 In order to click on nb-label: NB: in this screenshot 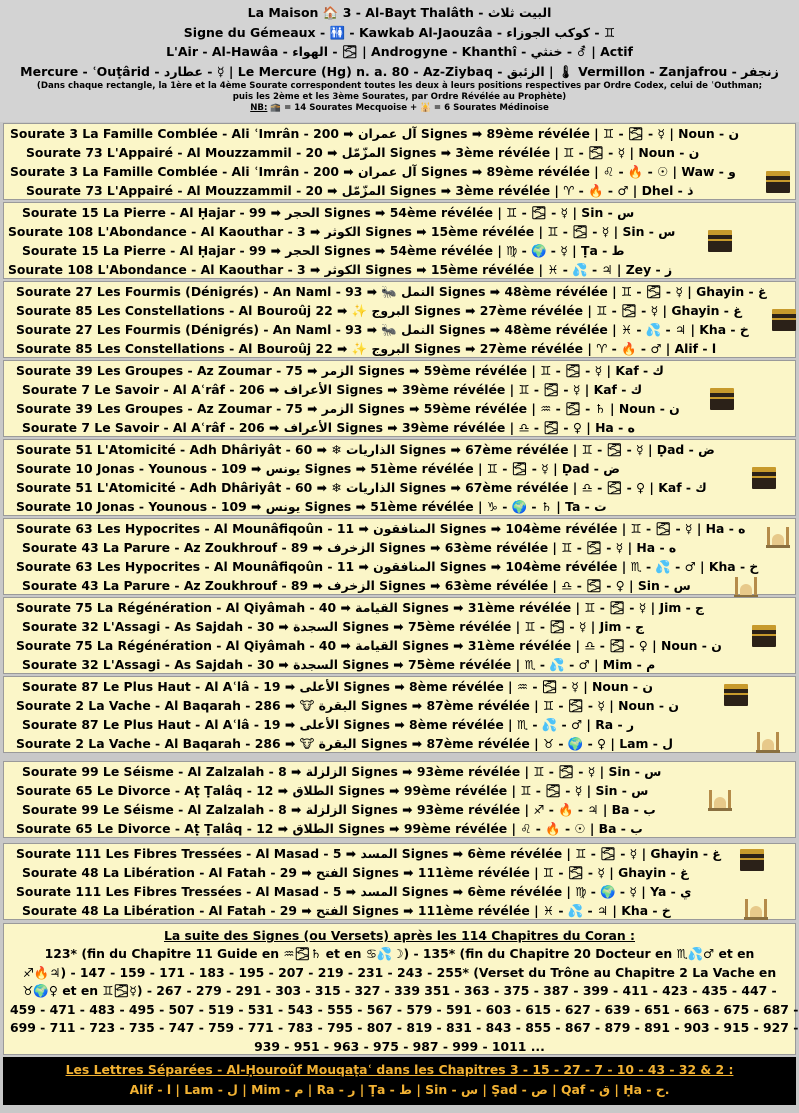, I will do `click(259, 108)`.